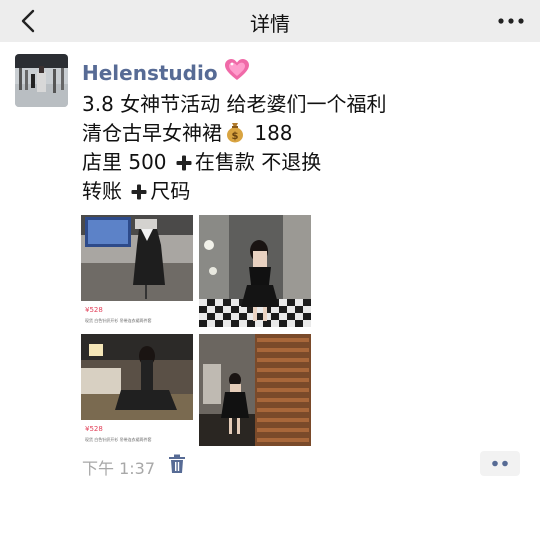 This screenshot has height=537, width=540. Describe the element at coordinates (297, 133) in the screenshot. I see `post-line-2: 清仓古早女神裙 $ 188` at that location.